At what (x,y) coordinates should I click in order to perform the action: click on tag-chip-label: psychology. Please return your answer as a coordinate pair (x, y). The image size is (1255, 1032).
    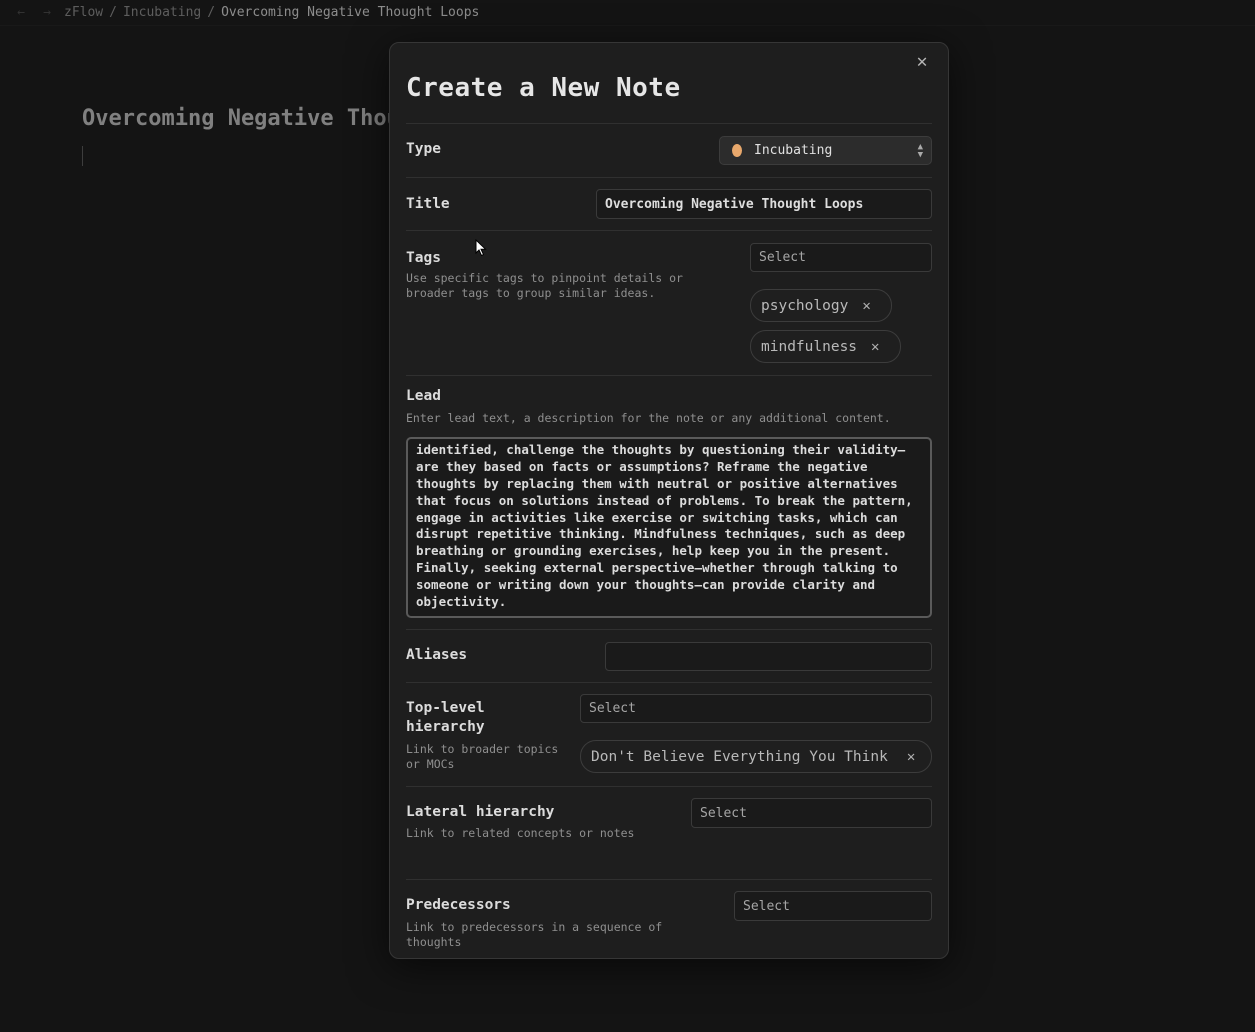
    Looking at the image, I should click on (805, 305).